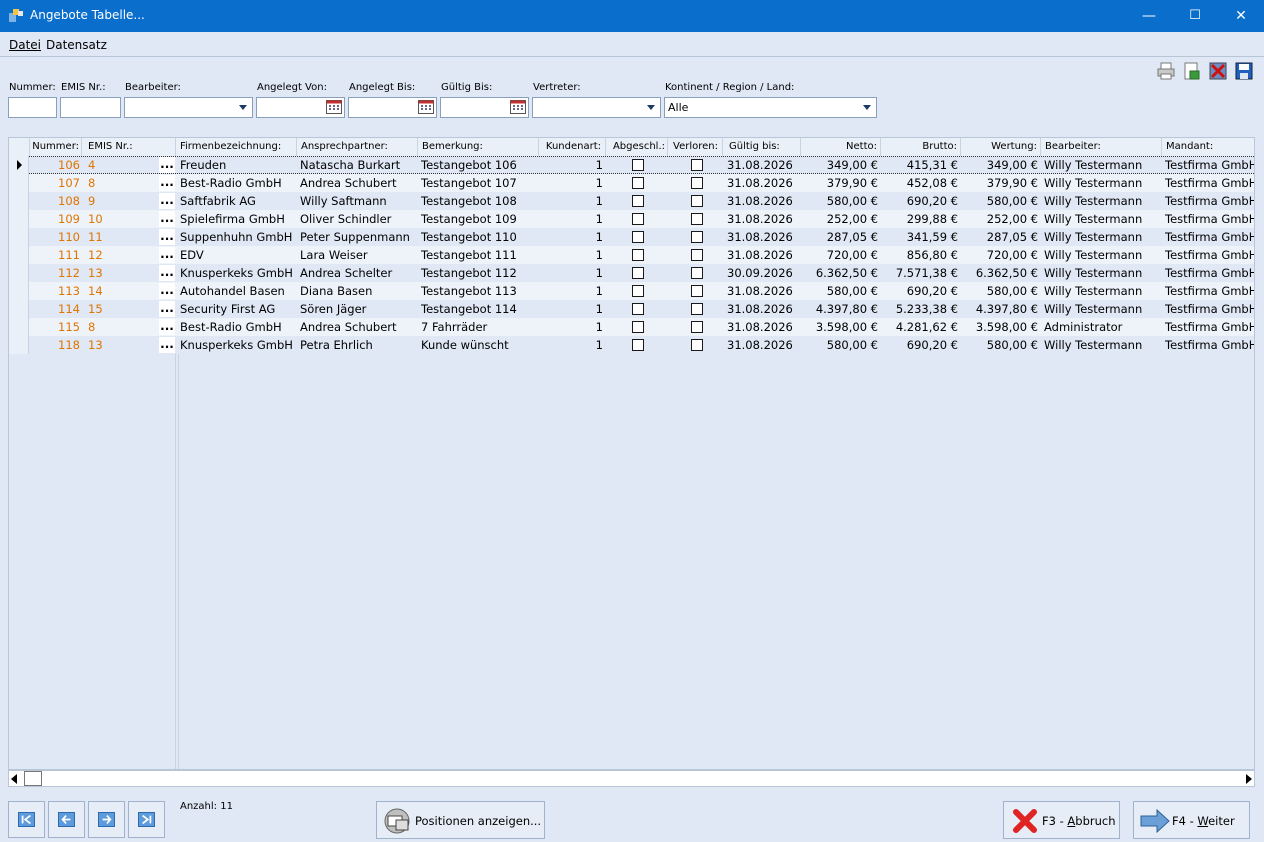  Describe the element at coordinates (1149, 16) in the screenshot. I see `minimize-button: —` at that location.